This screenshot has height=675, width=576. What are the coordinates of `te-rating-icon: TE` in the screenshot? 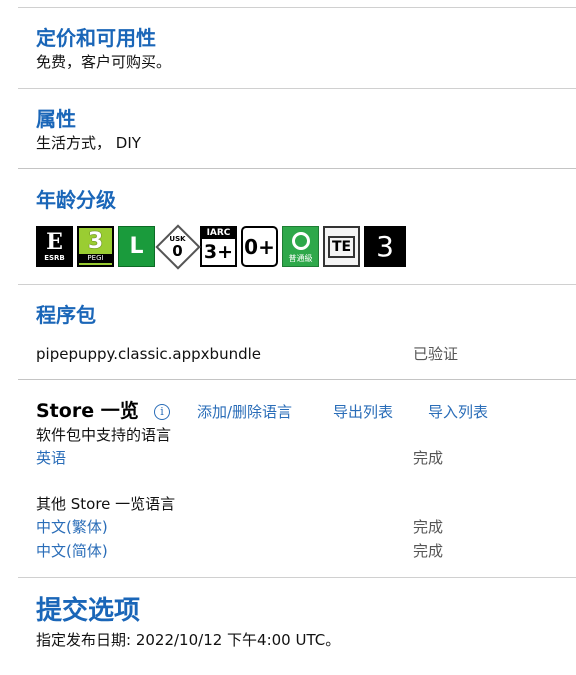 It's located at (341, 246).